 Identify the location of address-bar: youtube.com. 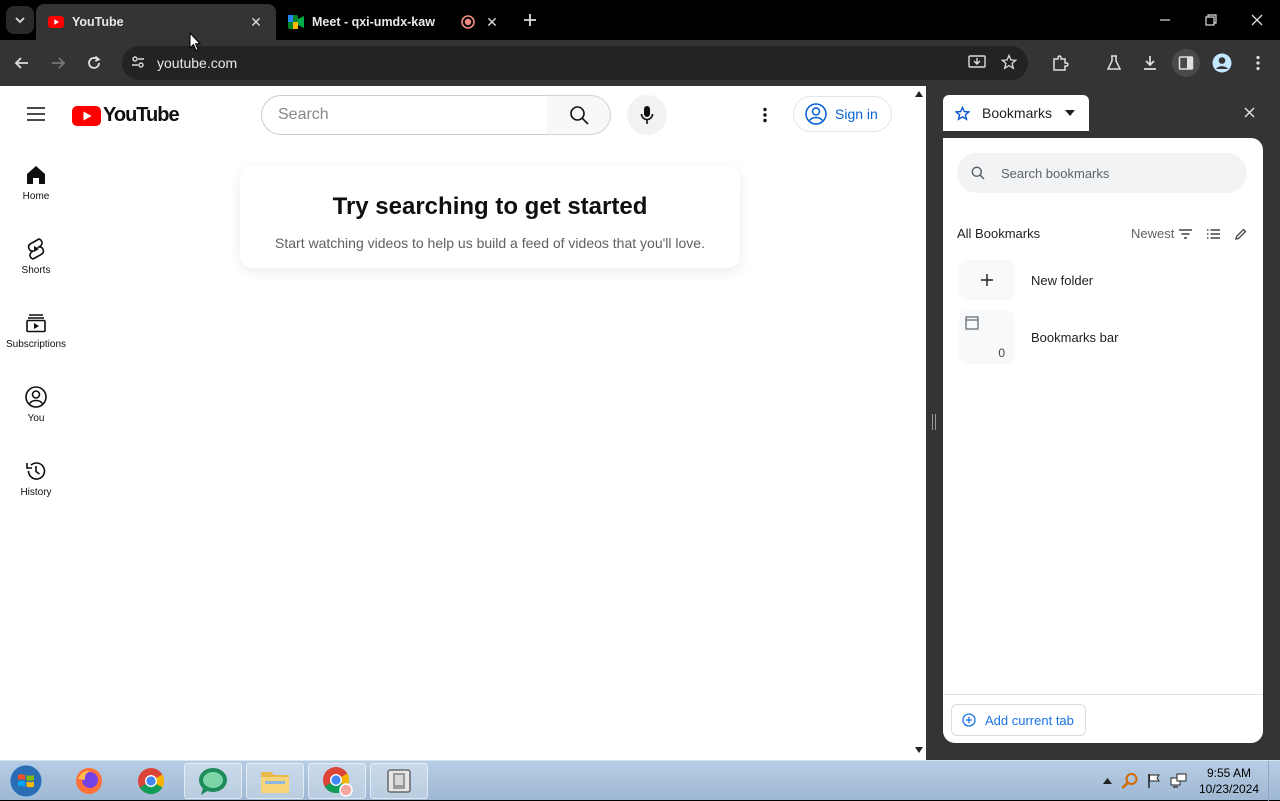
(575, 63).